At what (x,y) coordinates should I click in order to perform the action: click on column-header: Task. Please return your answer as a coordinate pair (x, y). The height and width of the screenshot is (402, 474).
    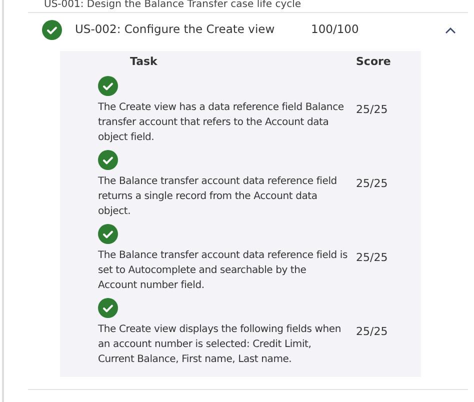
    Looking at the image, I should click on (143, 62).